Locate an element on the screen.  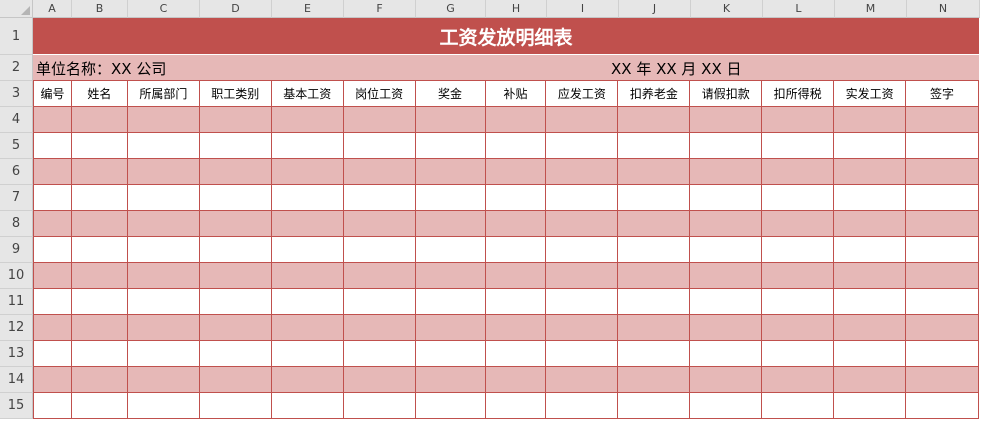
row-header-12: 12 is located at coordinates (16, 328).